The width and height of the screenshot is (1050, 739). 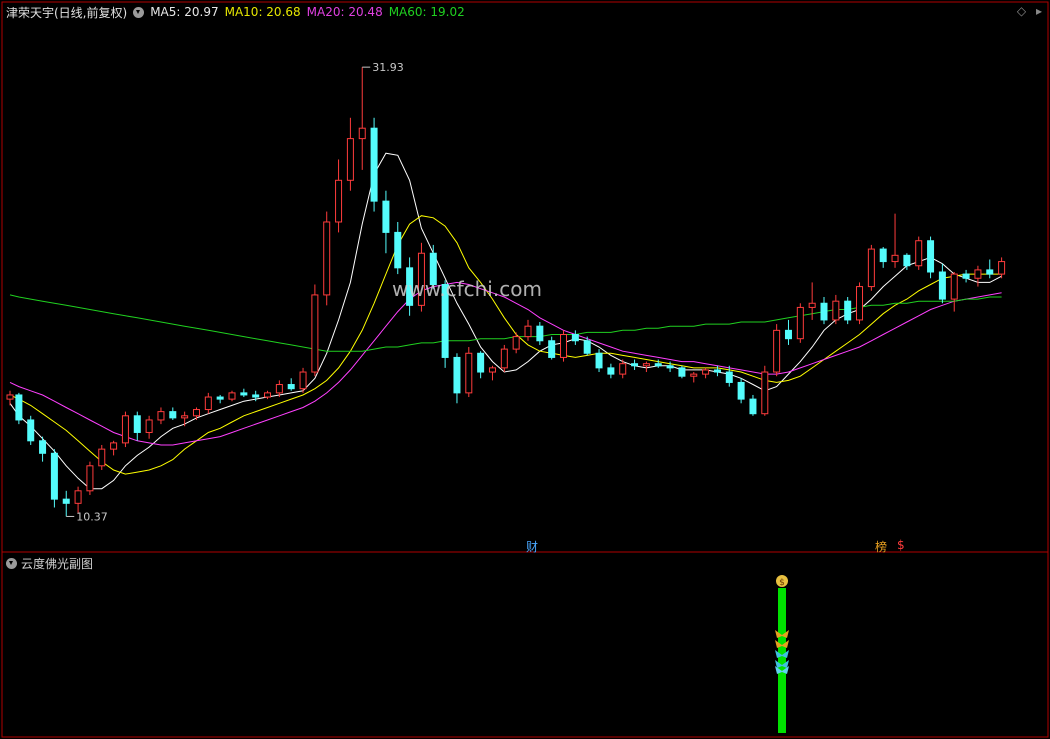 I want to click on finance-marker: 财, so click(x=532, y=546).